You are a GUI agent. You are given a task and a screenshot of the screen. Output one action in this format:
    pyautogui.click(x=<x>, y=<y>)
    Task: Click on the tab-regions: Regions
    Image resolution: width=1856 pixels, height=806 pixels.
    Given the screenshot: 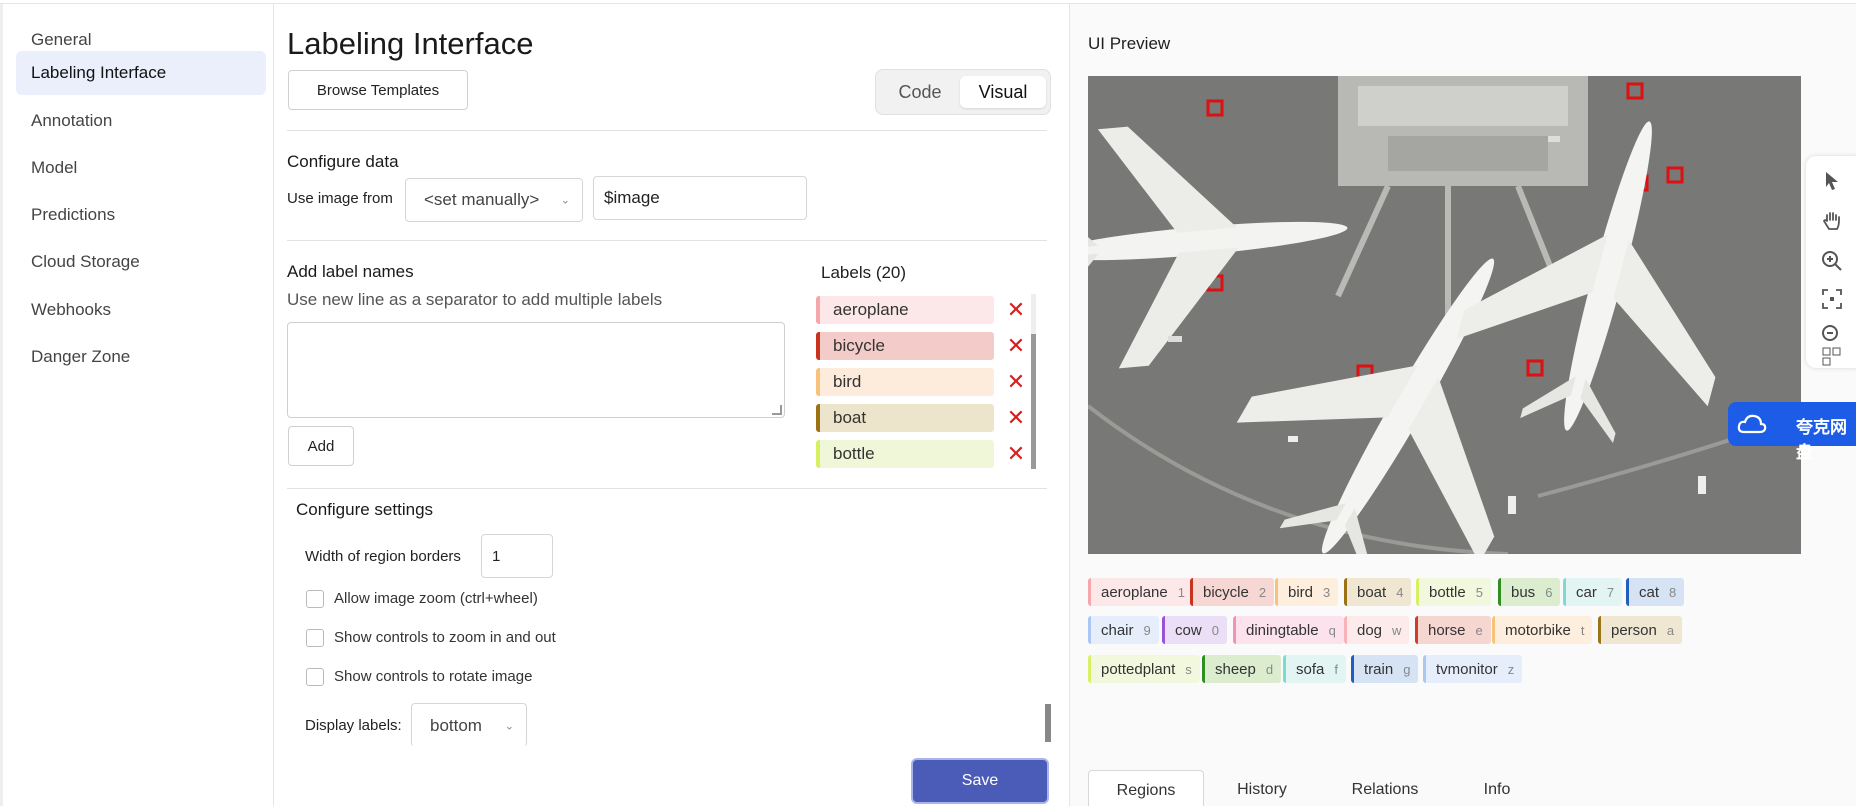 What is the action you would take?
    pyautogui.click(x=1146, y=788)
    